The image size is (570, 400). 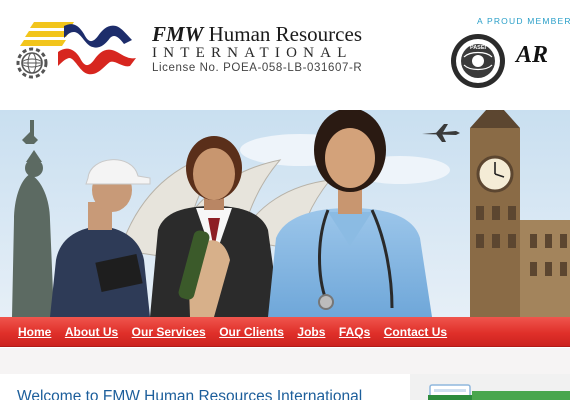 I want to click on nav-link-our-clients: Our Clients, so click(x=251, y=332).